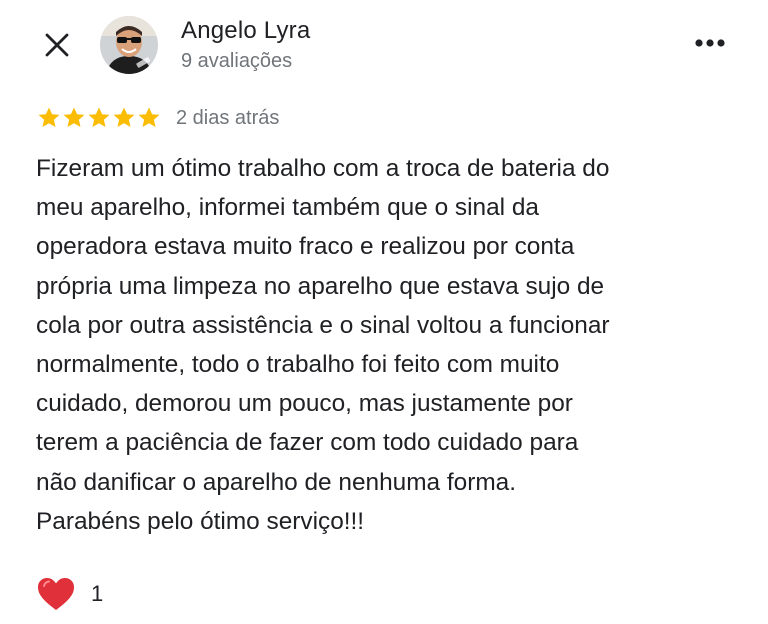 Image resolution: width=768 pixels, height=624 pixels. Describe the element at coordinates (97, 593) in the screenshot. I see `like-count: 1` at that location.